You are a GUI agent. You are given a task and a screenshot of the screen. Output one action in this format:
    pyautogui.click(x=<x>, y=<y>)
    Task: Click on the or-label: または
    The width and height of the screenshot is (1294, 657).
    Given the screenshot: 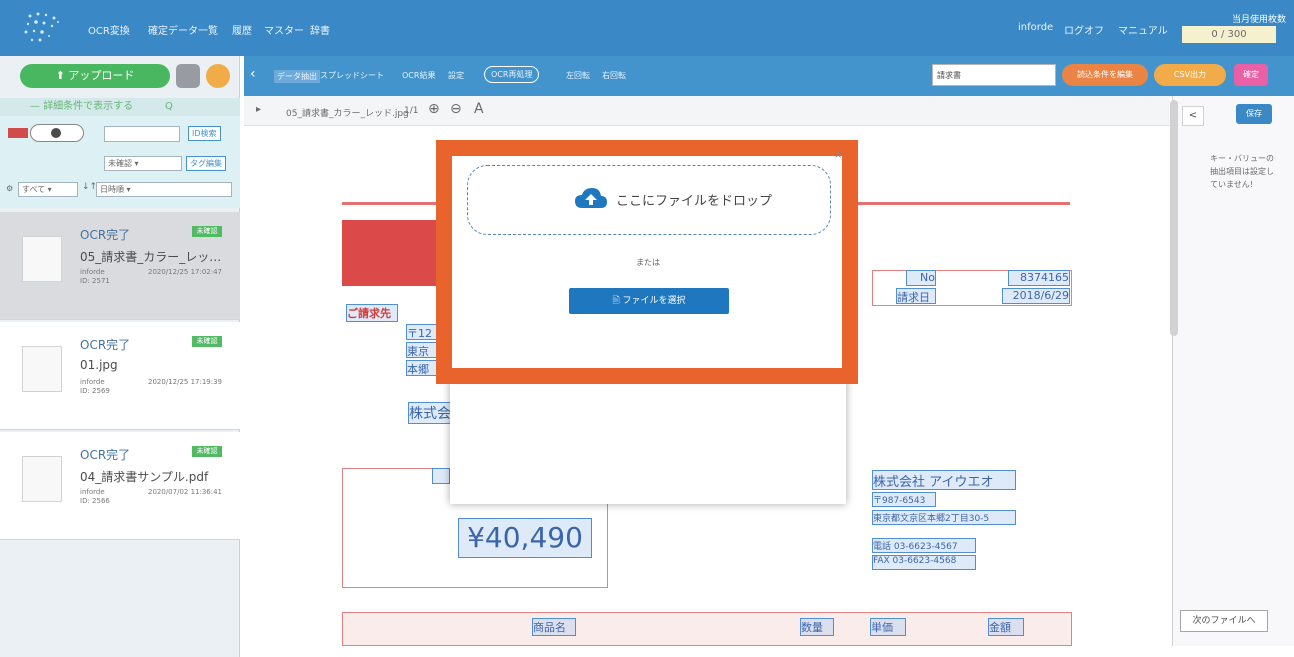 What is the action you would take?
    pyautogui.click(x=648, y=262)
    